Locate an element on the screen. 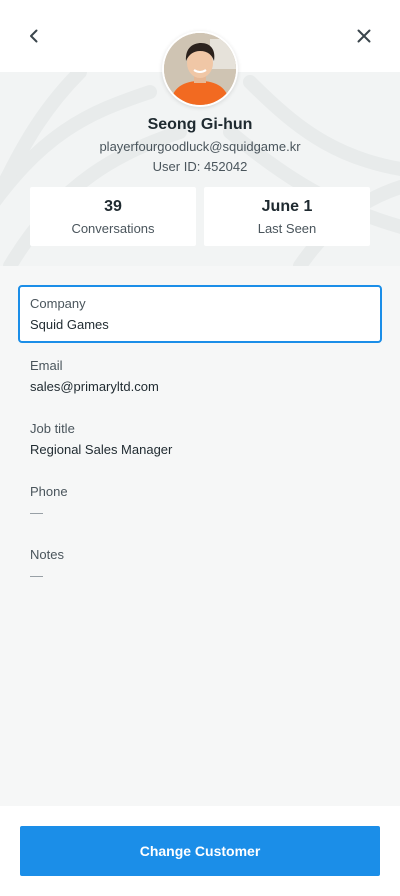  close-icon is located at coordinates (364, 36).